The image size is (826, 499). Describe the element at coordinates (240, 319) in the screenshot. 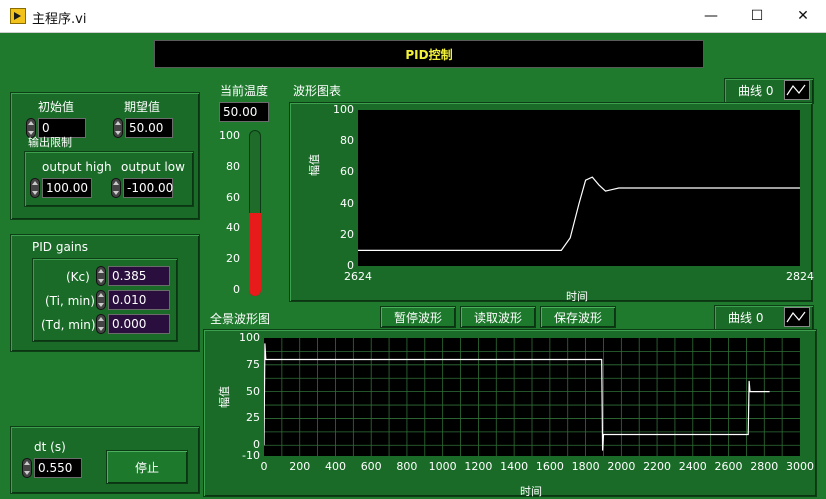

I see `chart2-title: 全景波形图` at that location.